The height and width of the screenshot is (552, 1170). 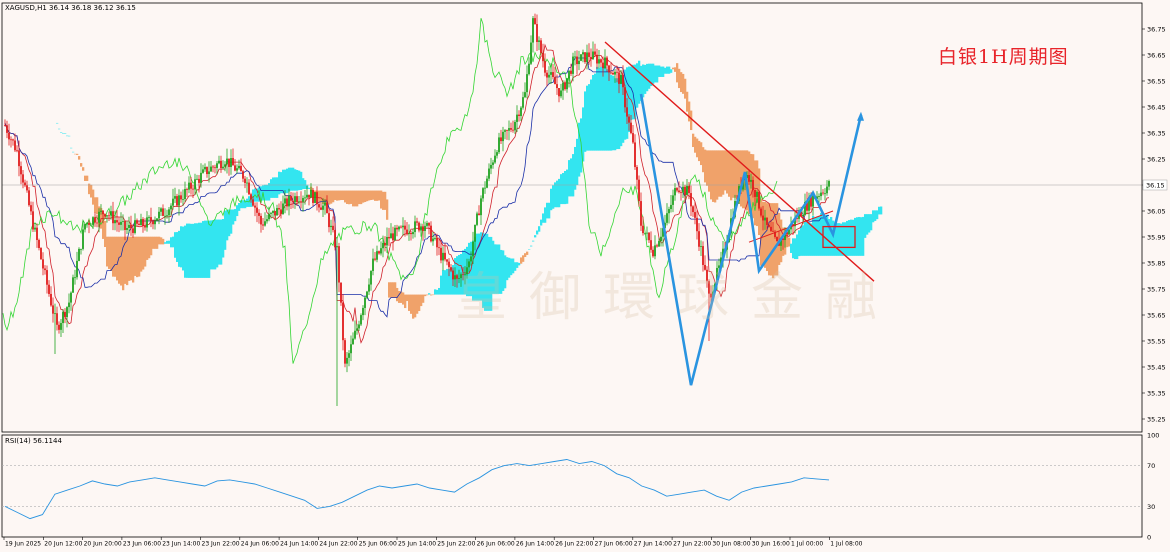 What do you see at coordinates (846, 544) in the screenshot?
I see `time-tick-label: 1 Jul 08:00` at bounding box center [846, 544].